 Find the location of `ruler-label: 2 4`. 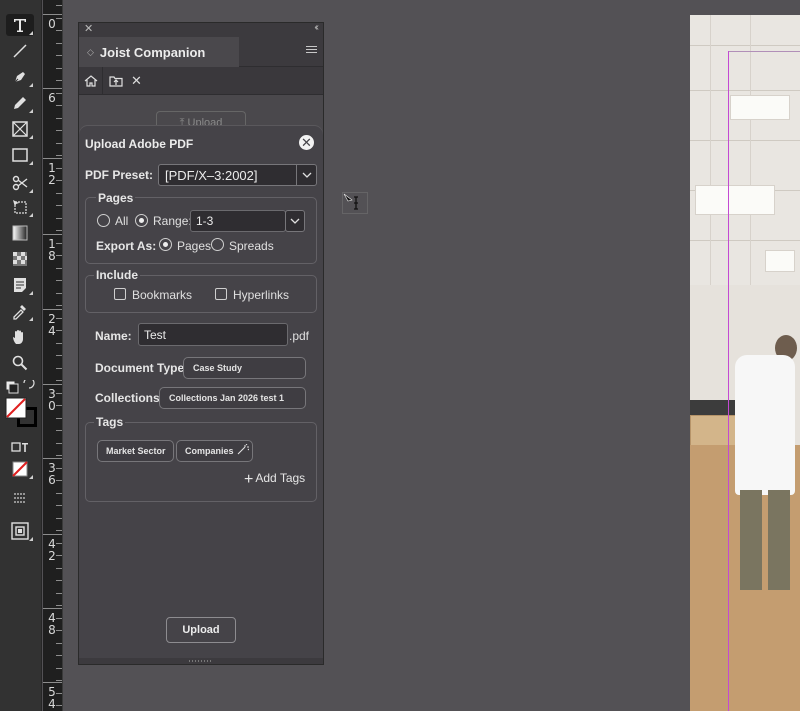

ruler-label: 2 4 is located at coordinates (52, 325).